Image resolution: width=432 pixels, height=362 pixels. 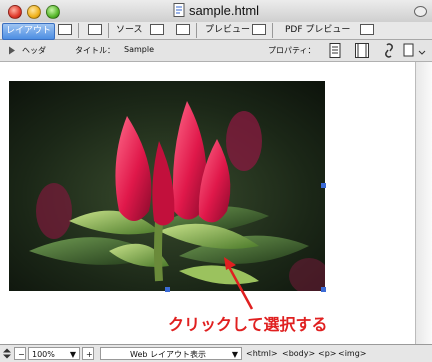 What do you see at coordinates (239, 283) in the screenshot?
I see `annotation-arrow-icon` at bounding box center [239, 283].